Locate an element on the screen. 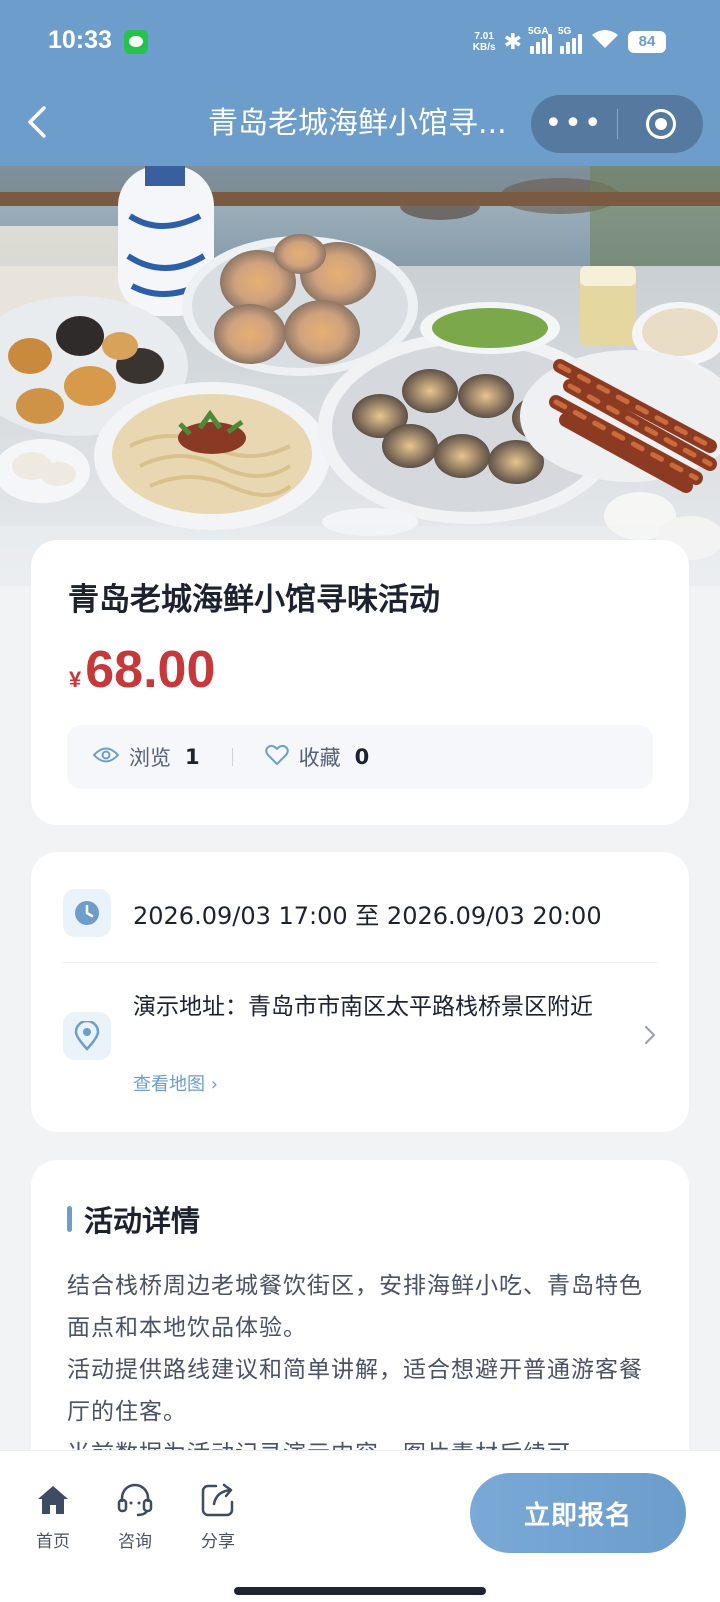  back-chevron-icon is located at coordinates (37, 126).